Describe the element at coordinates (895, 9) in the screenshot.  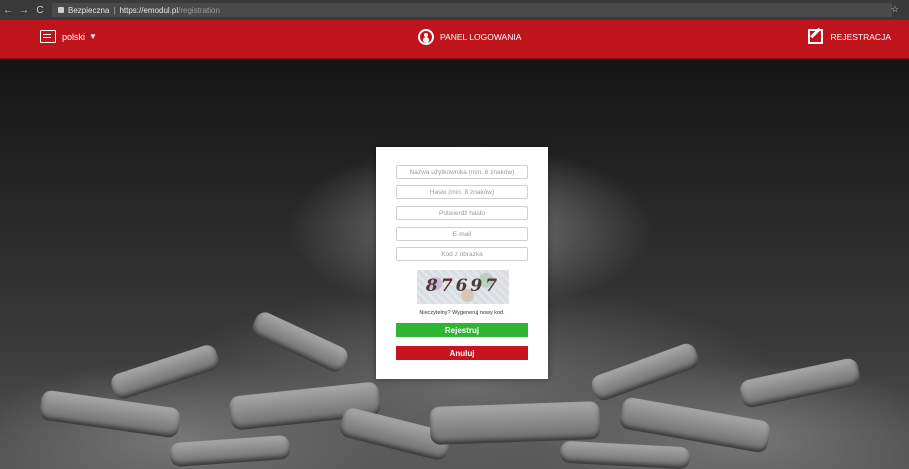
I see `bookmark-star-icon: ☆` at that location.